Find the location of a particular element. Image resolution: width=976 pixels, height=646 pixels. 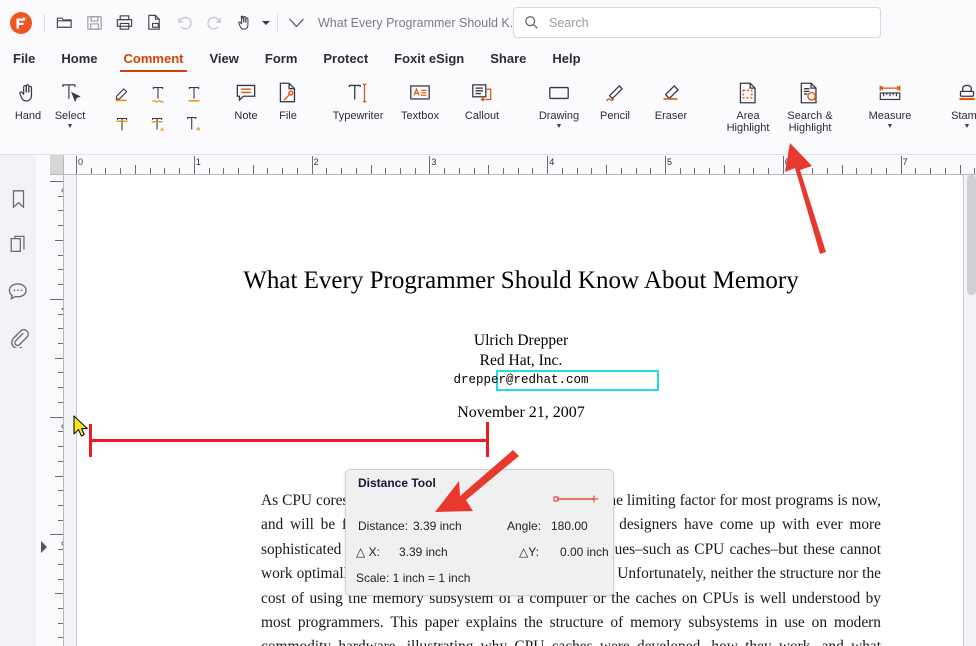

drawing-button: Drawing ▼ is located at coordinates (559, 102).